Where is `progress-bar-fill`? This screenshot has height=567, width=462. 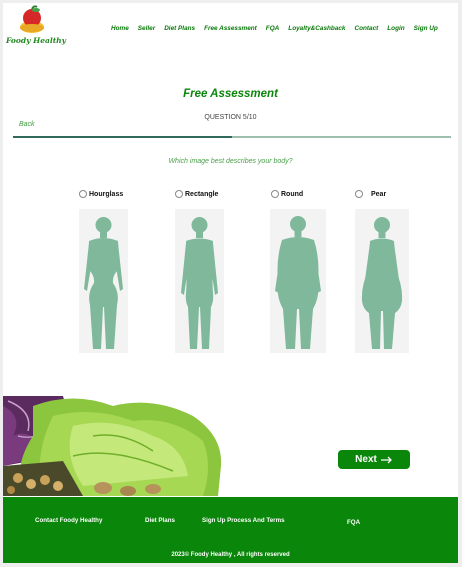 progress-bar-fill is located at coordinates (122, 137).